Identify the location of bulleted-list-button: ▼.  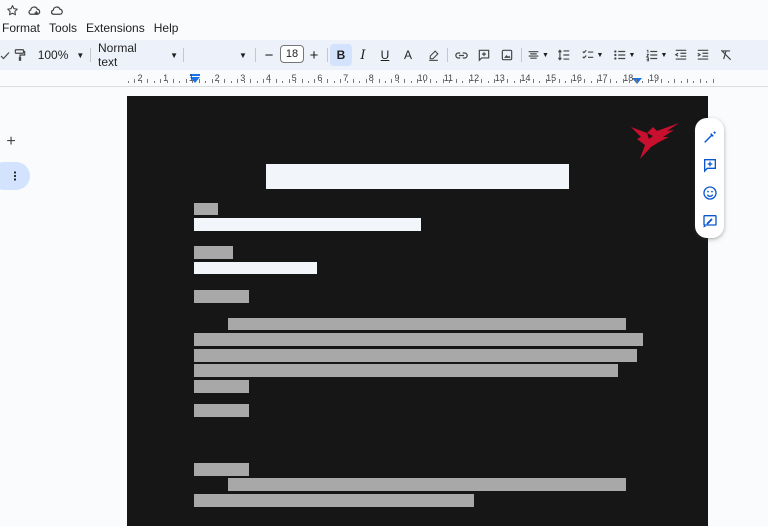
(624, 55).